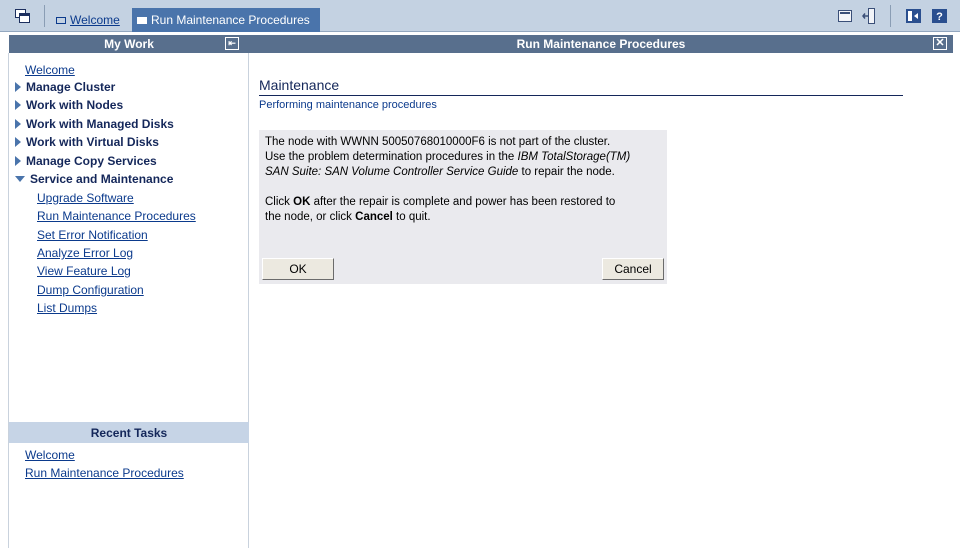 Image resolution: width=960 pixels, height=548 pixels. What do you see at coordinates (92, 142) in the screenshot?
I see `nav-group-label: Work with Virtual Disks` at bounding box center [92, 142].